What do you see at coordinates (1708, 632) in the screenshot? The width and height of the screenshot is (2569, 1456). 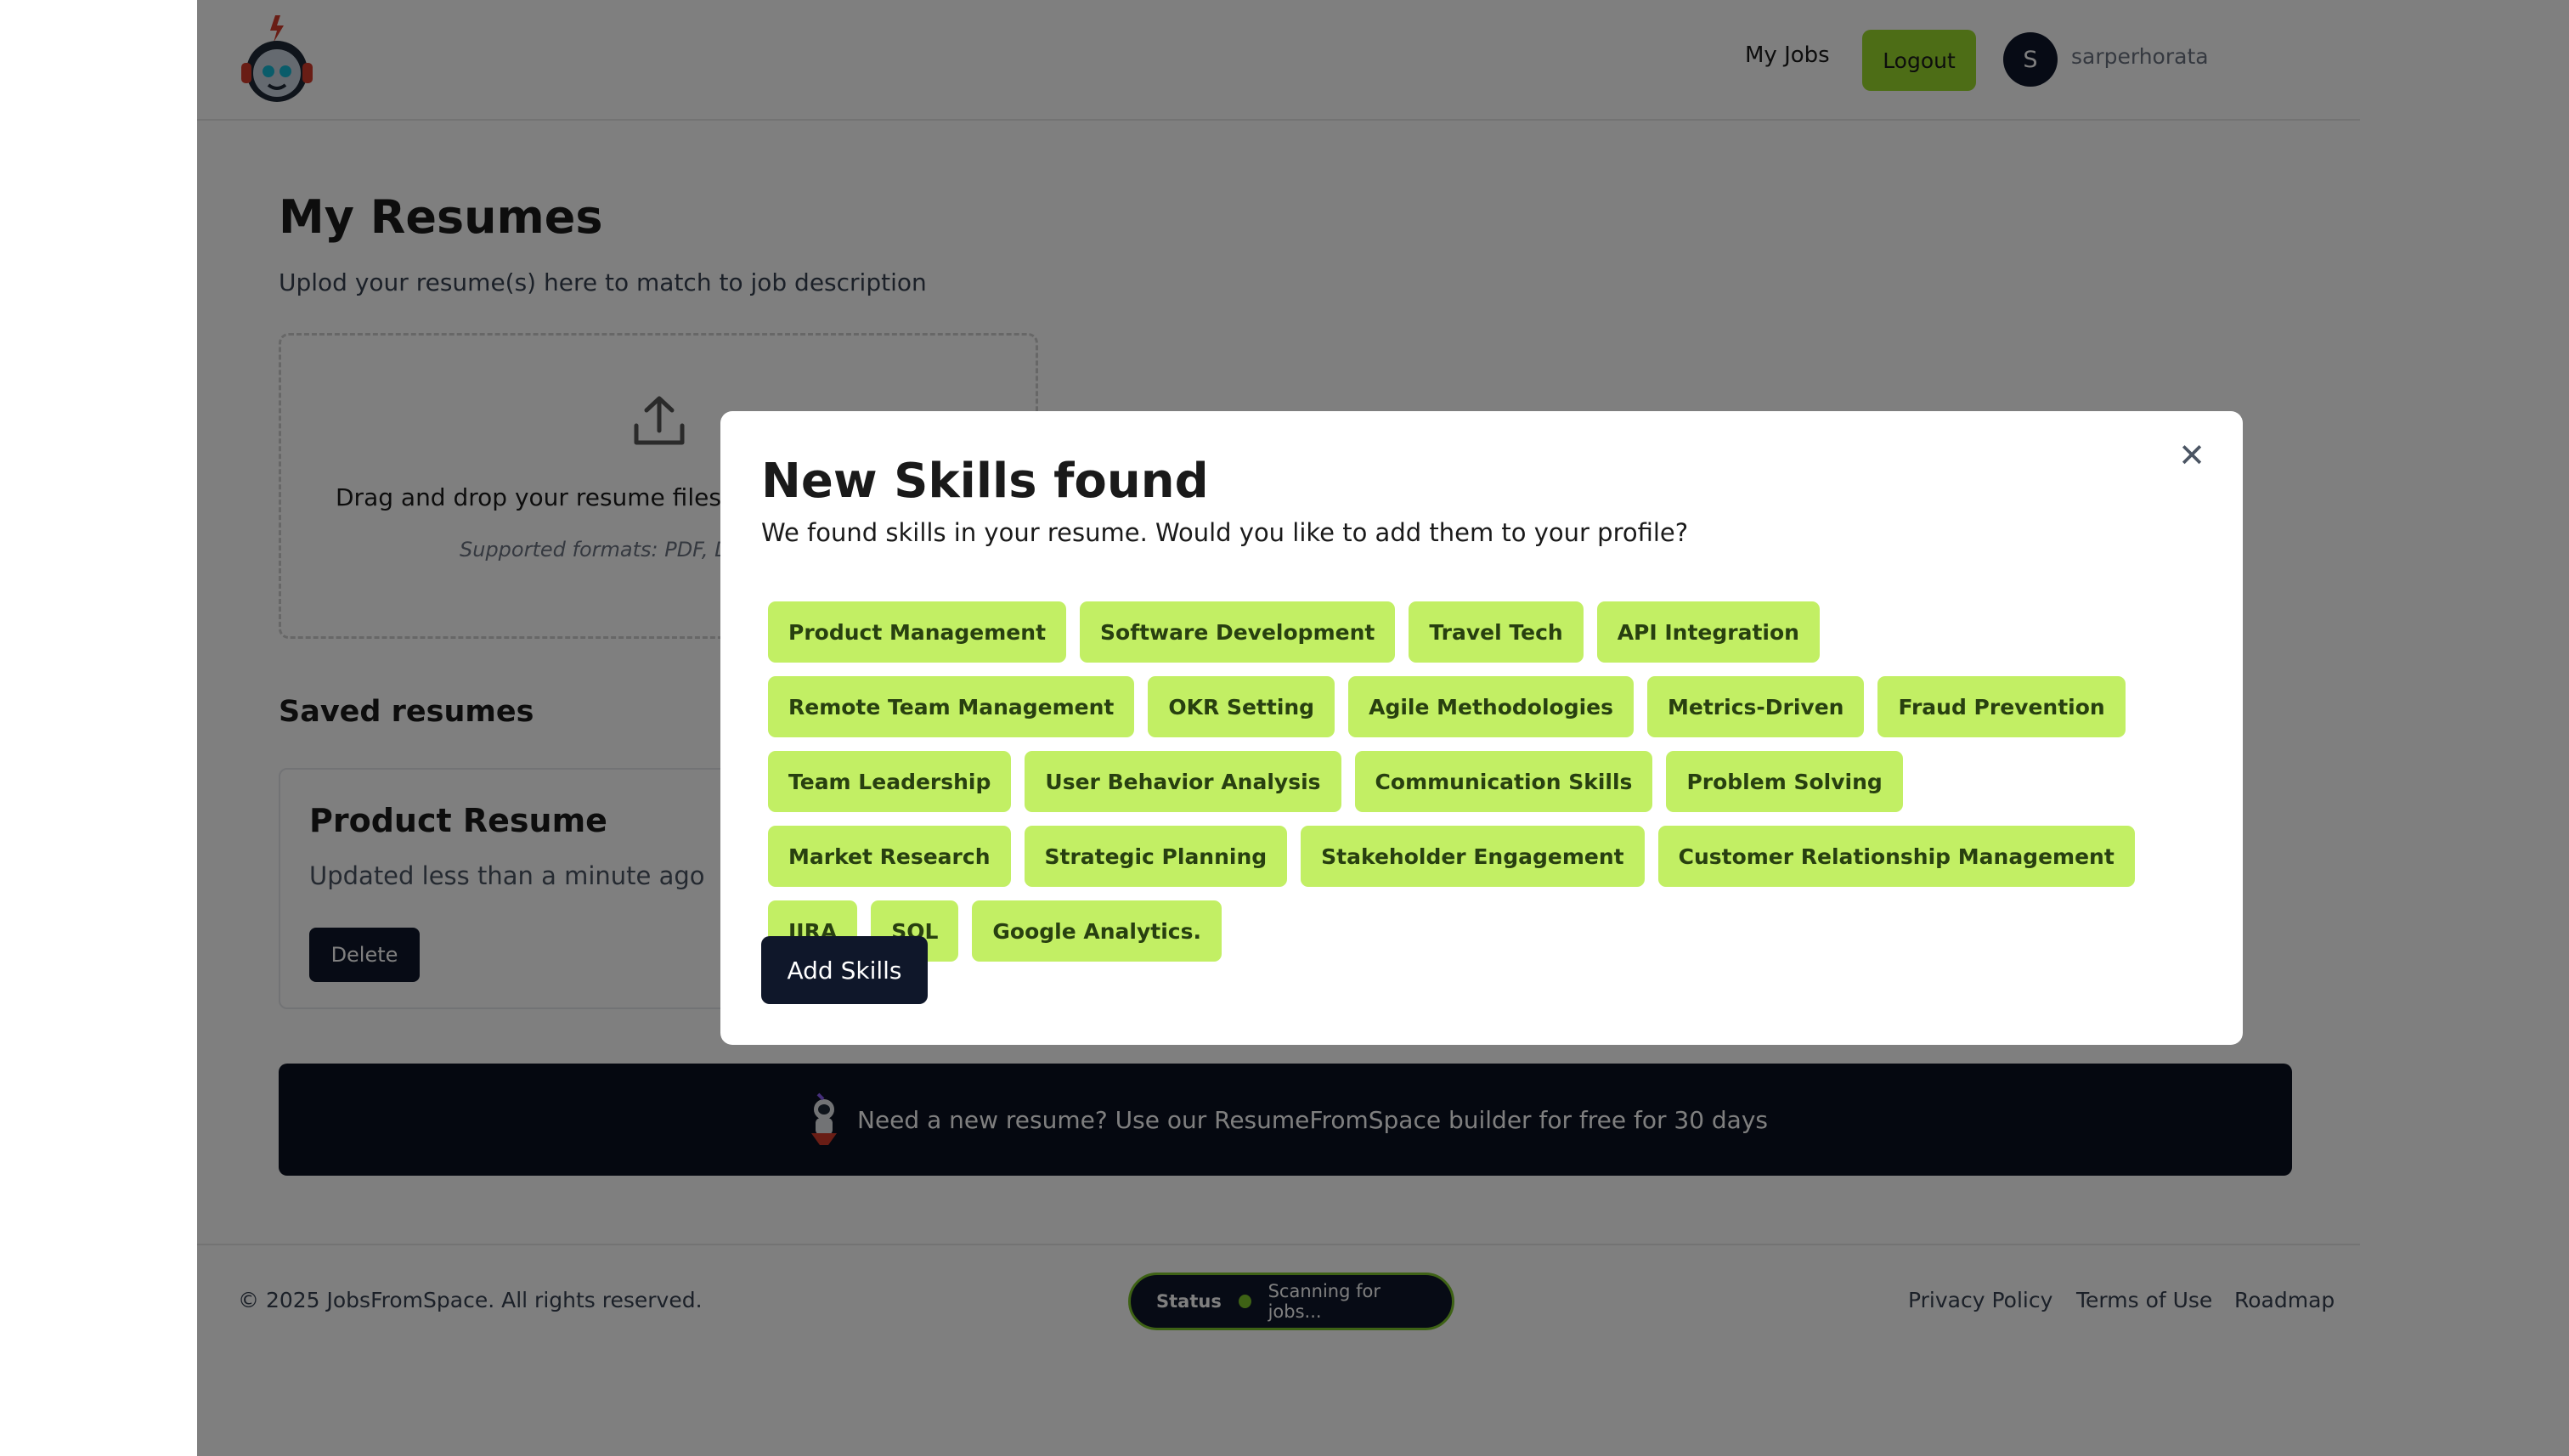 I see `skill-chip: API Integration` at bounding box center [1708, 632].